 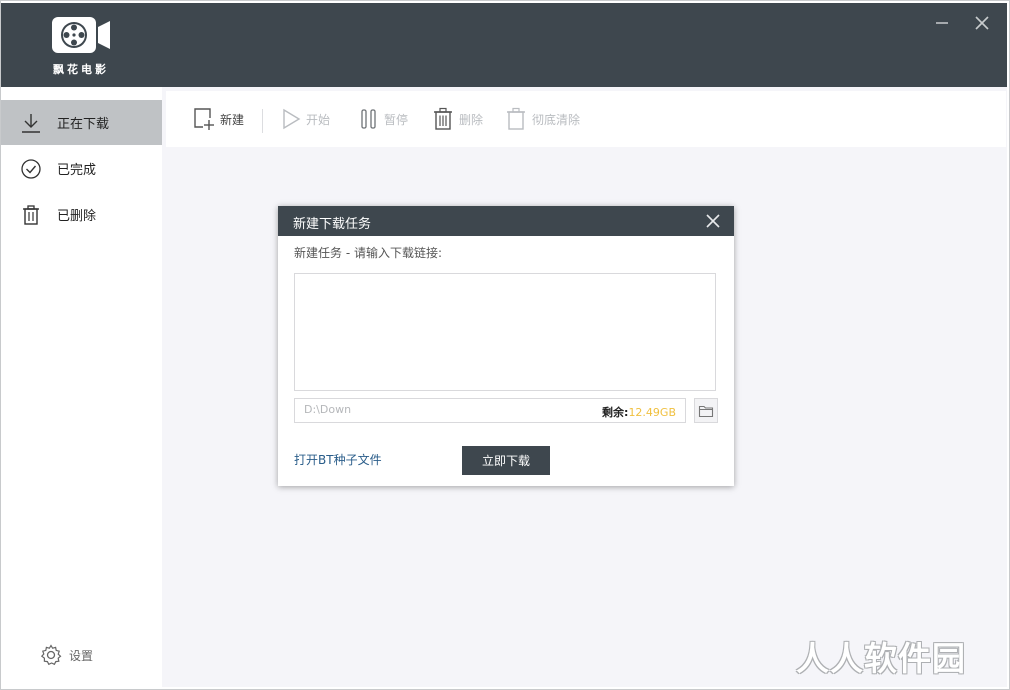 What do you see at coordinates (66, 655) in the screenshot?
I see `settings-button: 设置` at bounding box center [66, 655].